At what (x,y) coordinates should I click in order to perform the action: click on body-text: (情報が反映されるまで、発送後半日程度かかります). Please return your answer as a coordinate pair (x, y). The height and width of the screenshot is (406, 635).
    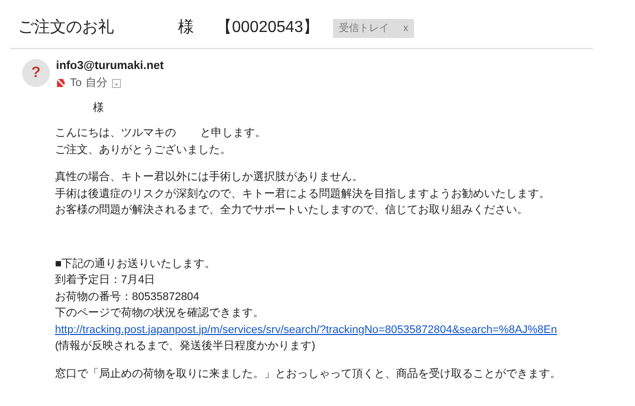
    Looking at the image, I should click on (185, 346).